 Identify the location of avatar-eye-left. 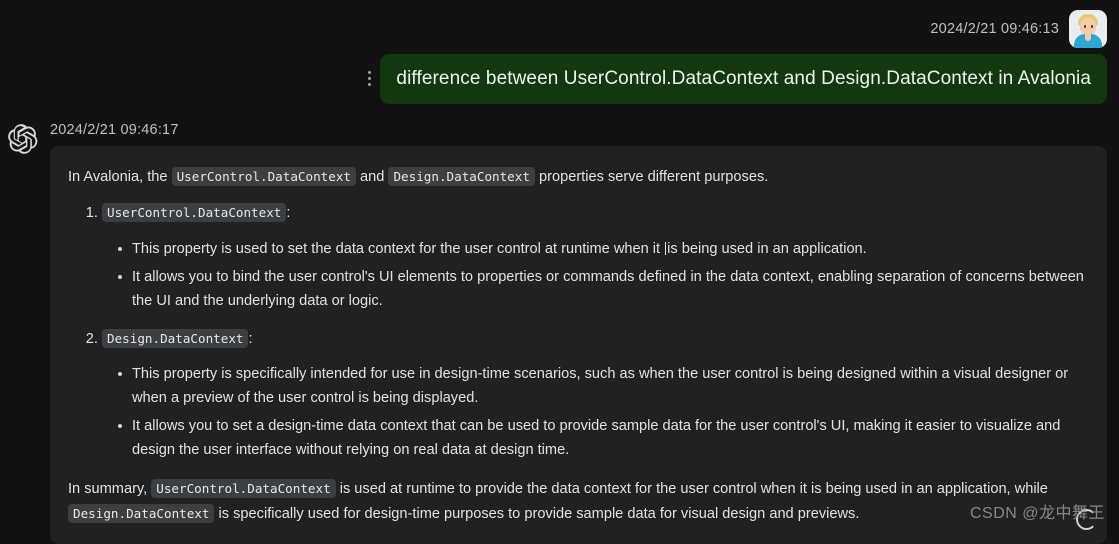
(1085, 26).